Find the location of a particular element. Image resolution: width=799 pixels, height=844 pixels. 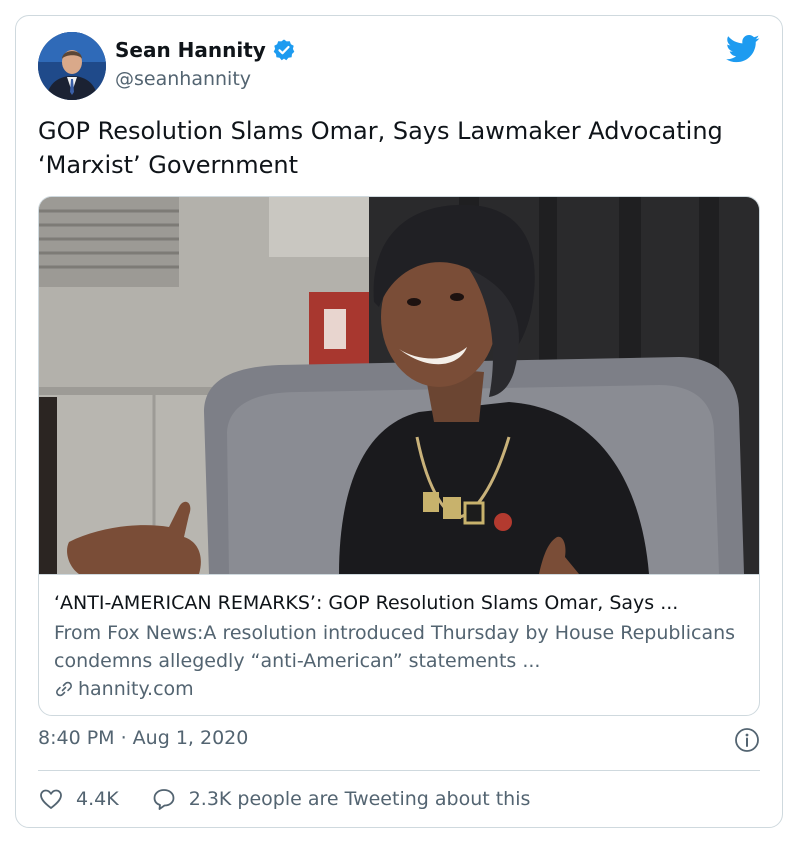

link-domain-text: hannity.com is located at coordinates (136, 689).